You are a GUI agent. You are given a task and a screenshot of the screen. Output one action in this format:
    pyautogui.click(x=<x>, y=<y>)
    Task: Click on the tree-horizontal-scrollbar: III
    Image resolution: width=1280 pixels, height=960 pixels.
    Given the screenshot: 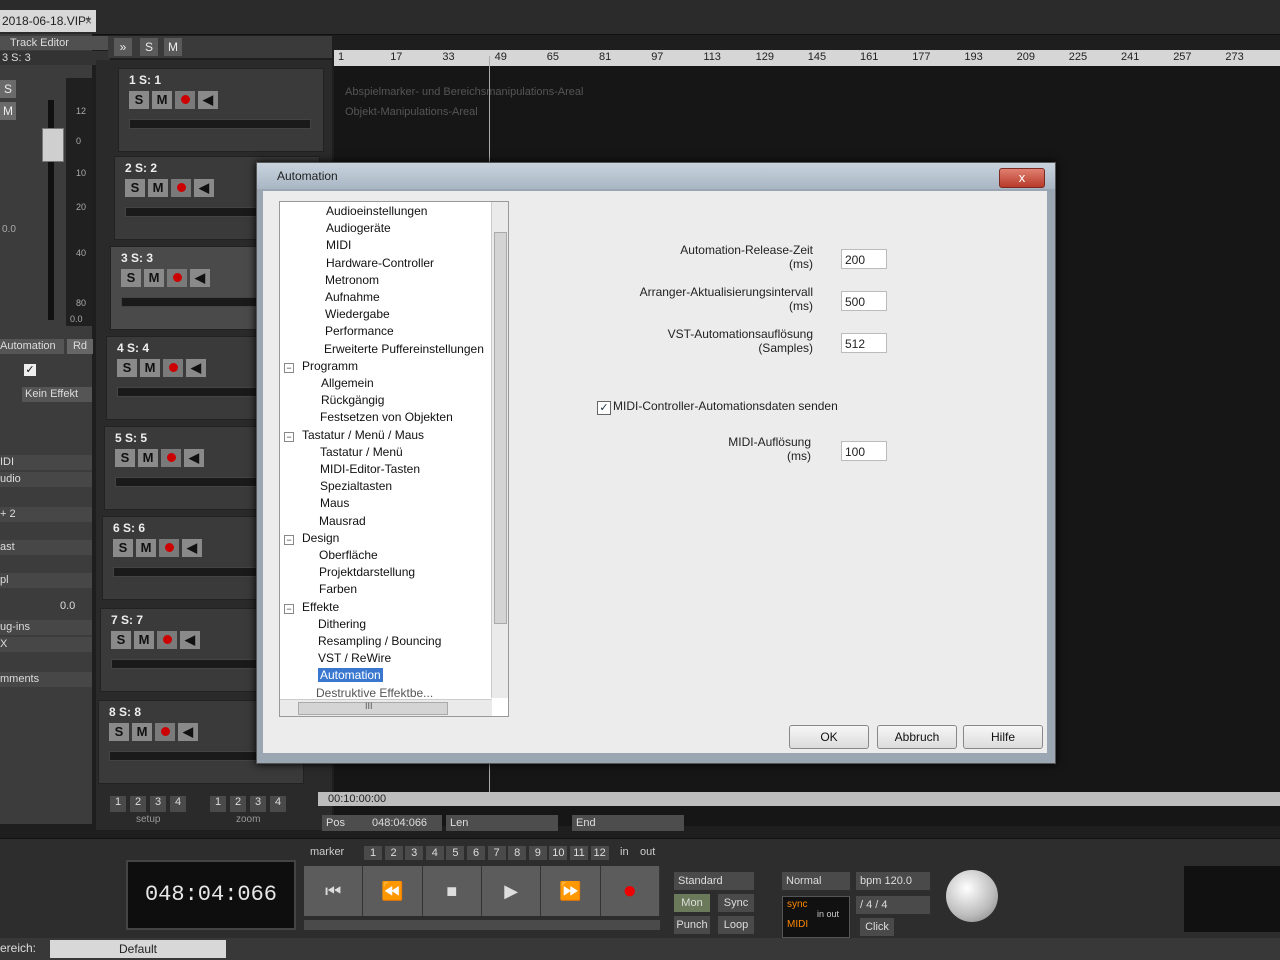 What is the action you would take?
    pyautogui.click(x=386, y=707)
    